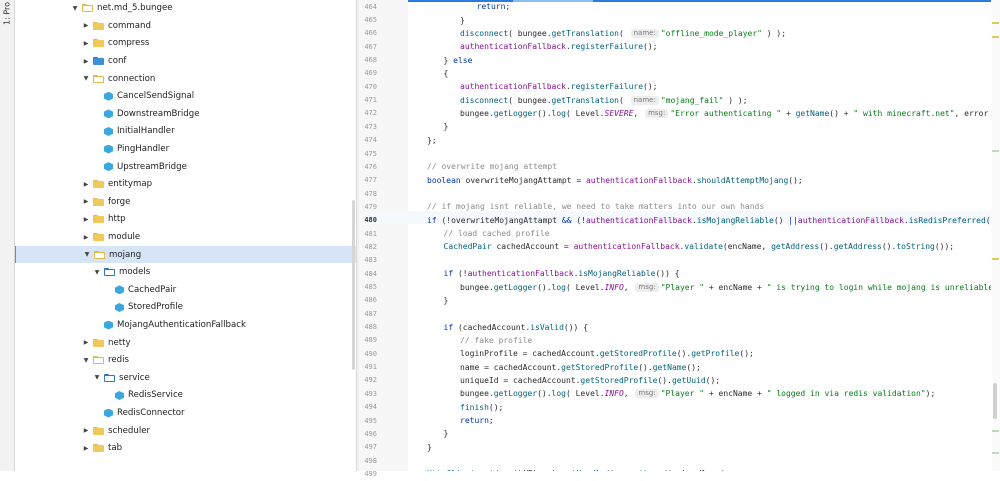 This screenshot has width=1000, height=481. I want to click on tree-item-package: ▶ forge, so click(185, 202).